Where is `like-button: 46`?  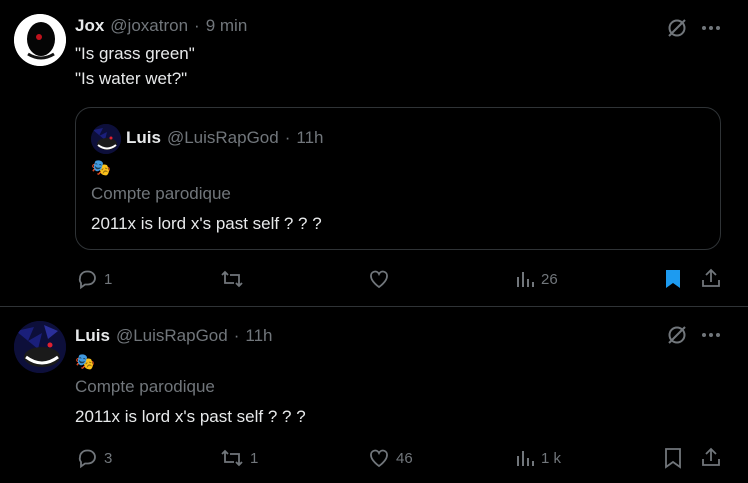 like-button: 46 is located at coordinates (390, 458).